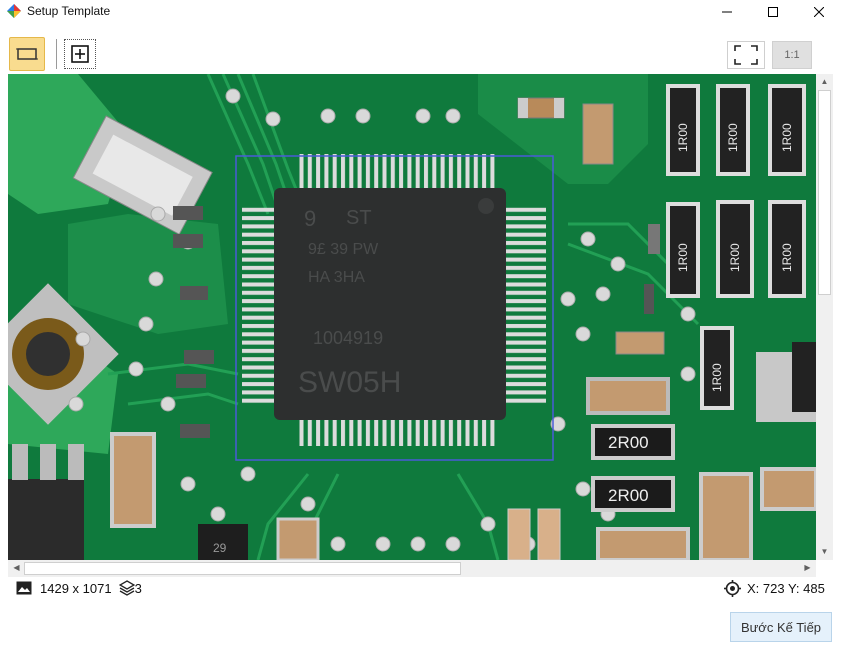 This screenshot has width=843, height=667. What do you see at coordinates (824, 82) in the screenshot?
I see `scroll-up-icon: ▲` at bounding box center [824, 82].